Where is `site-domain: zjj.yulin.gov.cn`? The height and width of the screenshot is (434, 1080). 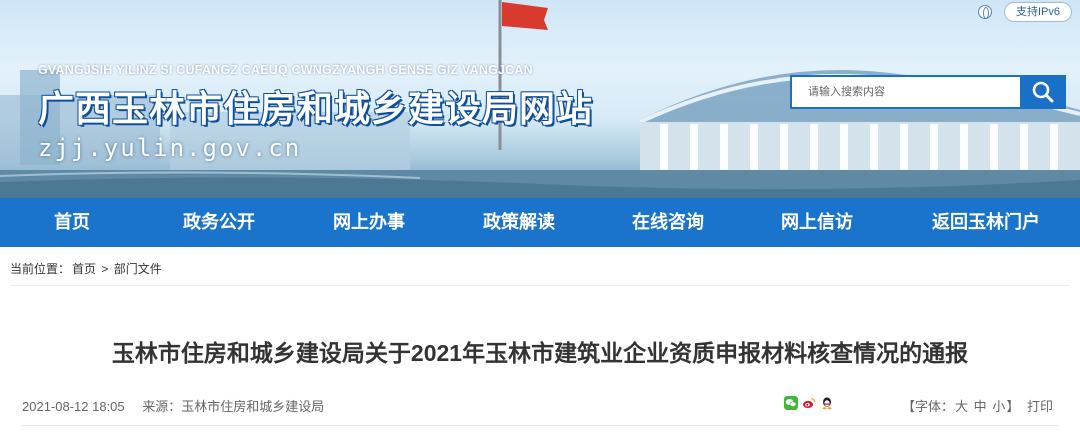
site-domain: zjj.yulin.gov.cn is located at coordinates (170, 148).